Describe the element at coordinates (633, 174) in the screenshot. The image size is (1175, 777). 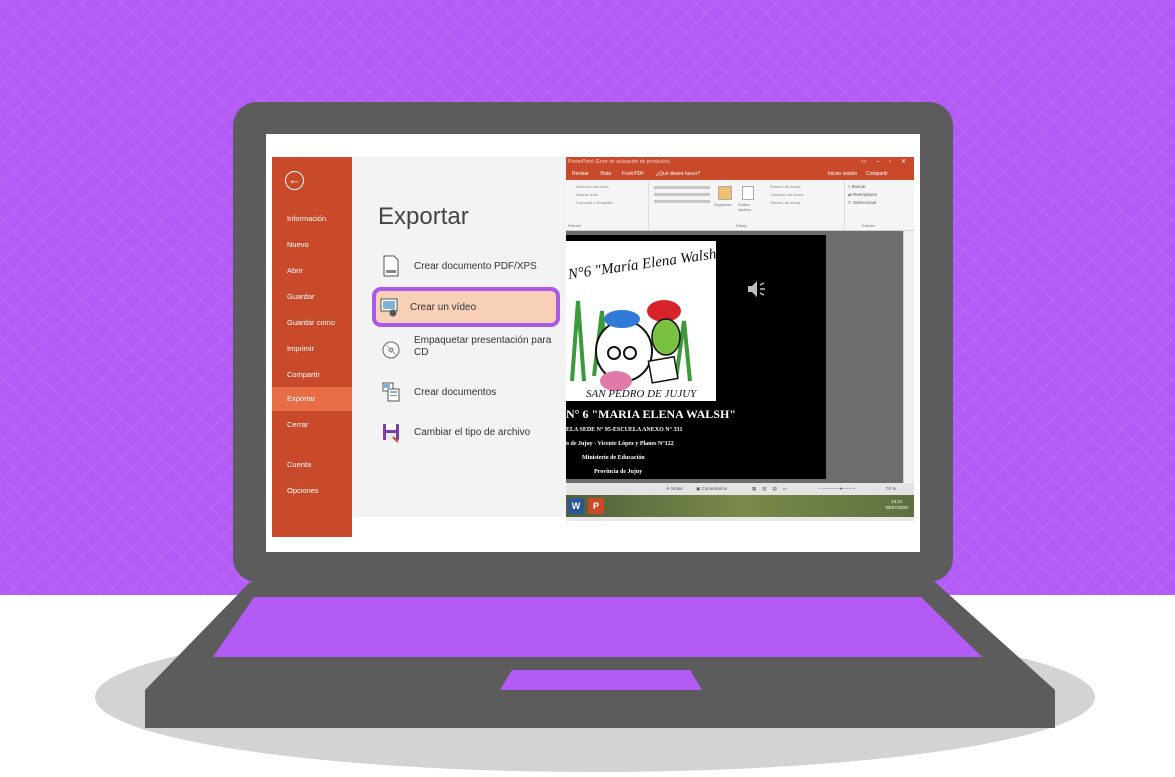
I see `tab-foxit: Foxit PDF` at that location.